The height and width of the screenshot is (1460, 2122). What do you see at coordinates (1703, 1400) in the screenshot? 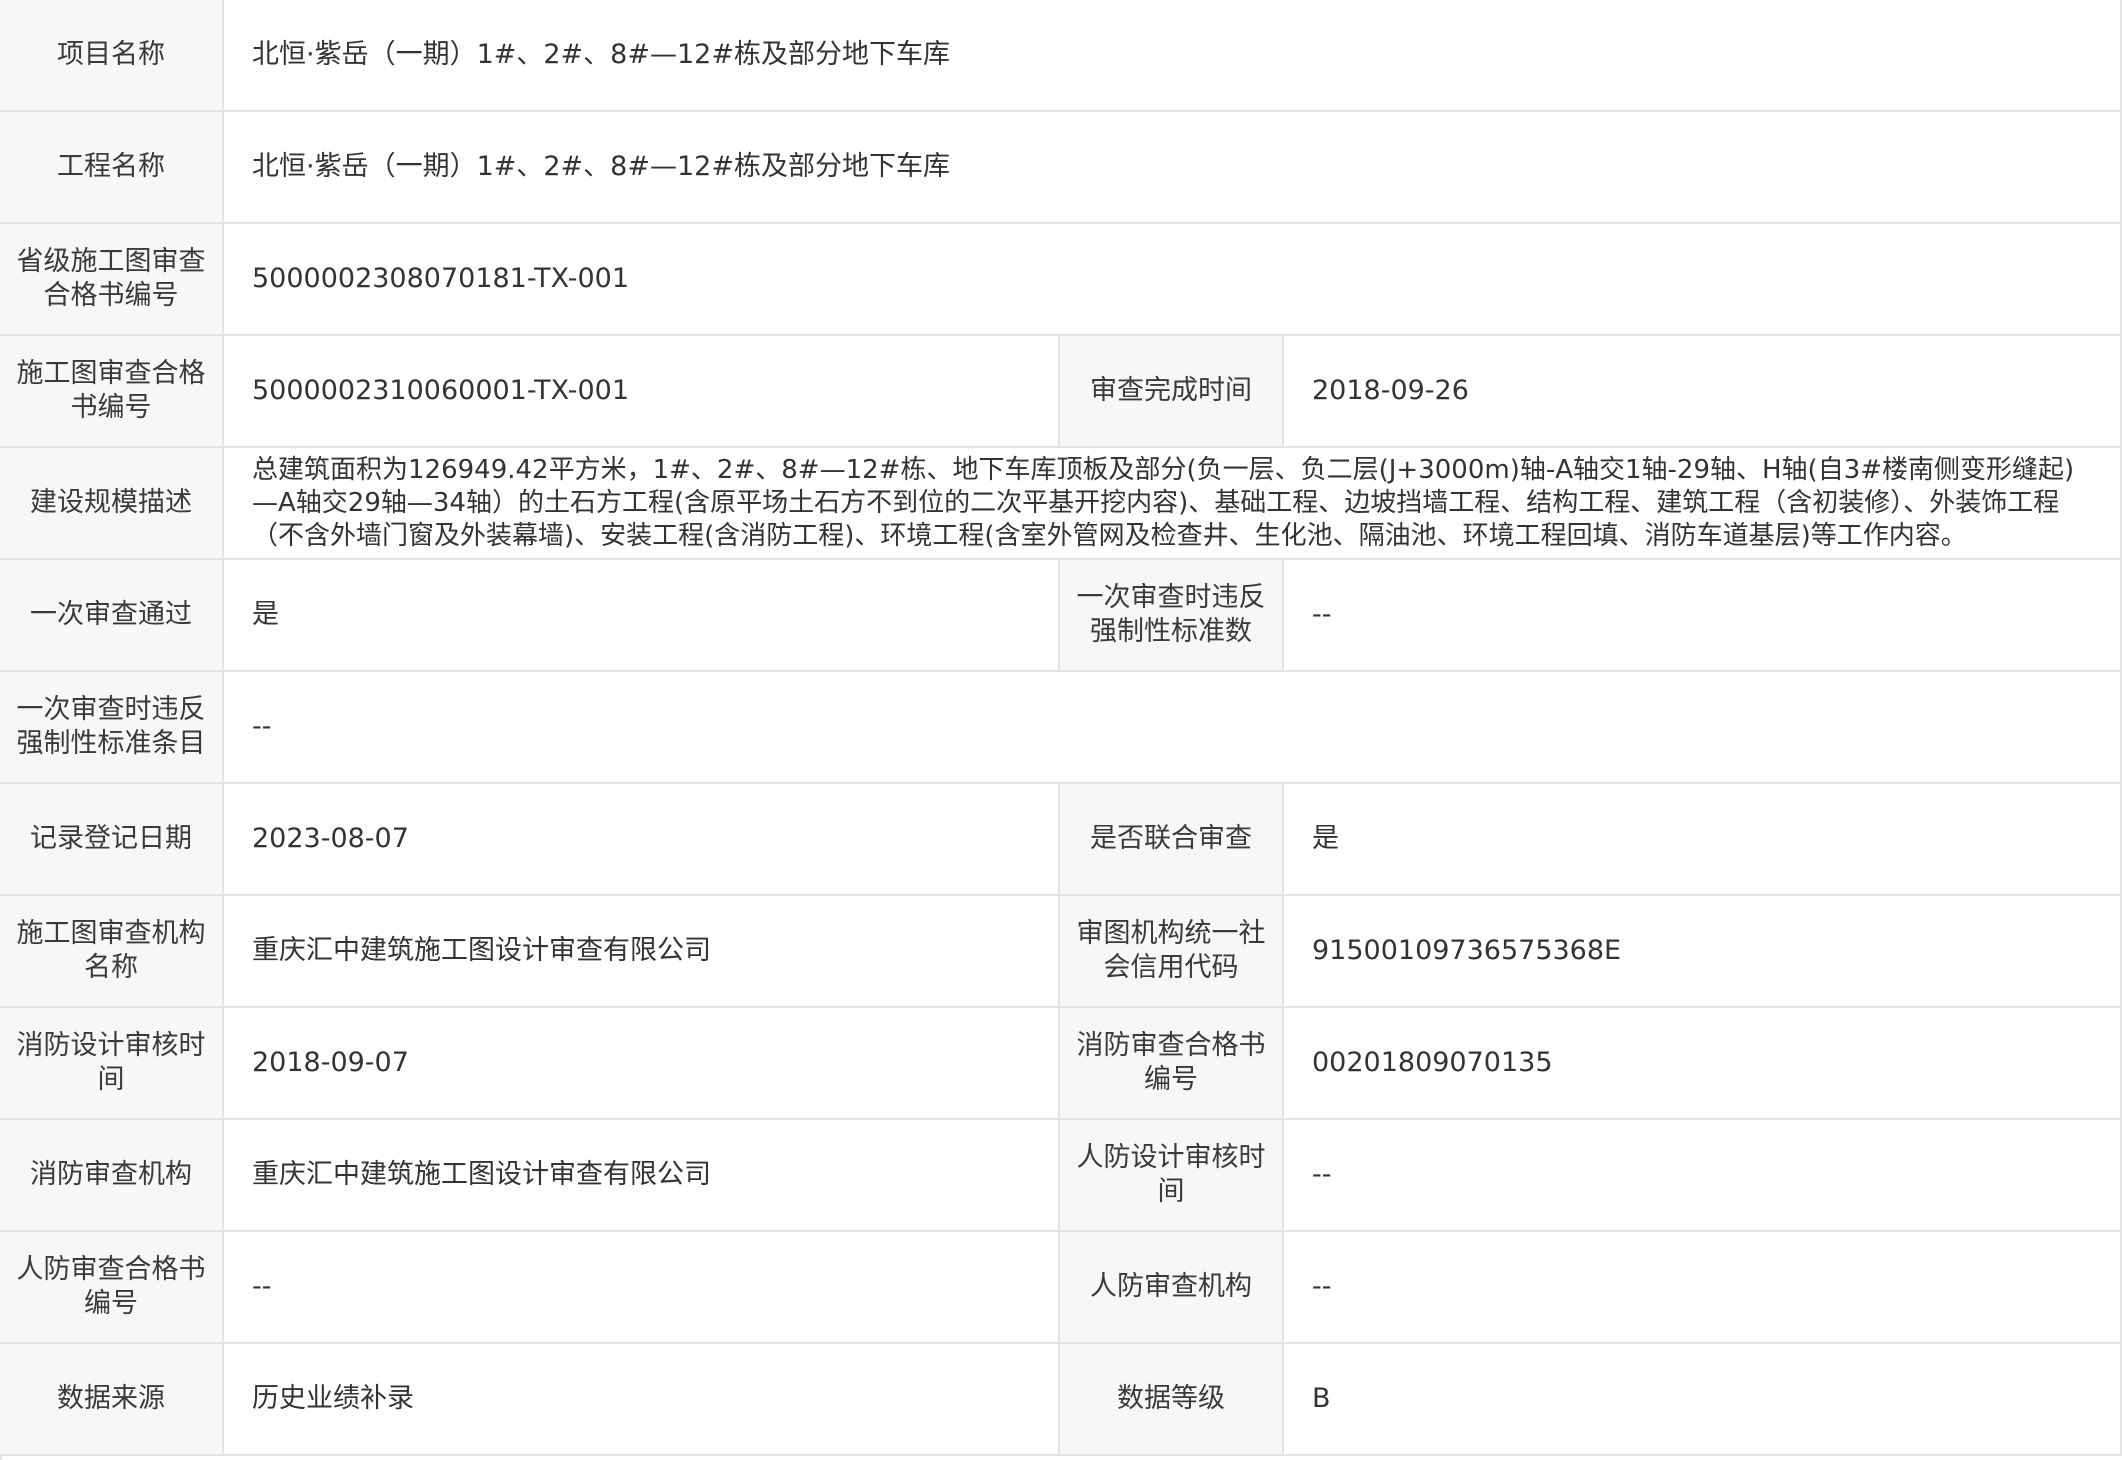
I see `value-data-grade: B` at bounding box center [1703, 1400].